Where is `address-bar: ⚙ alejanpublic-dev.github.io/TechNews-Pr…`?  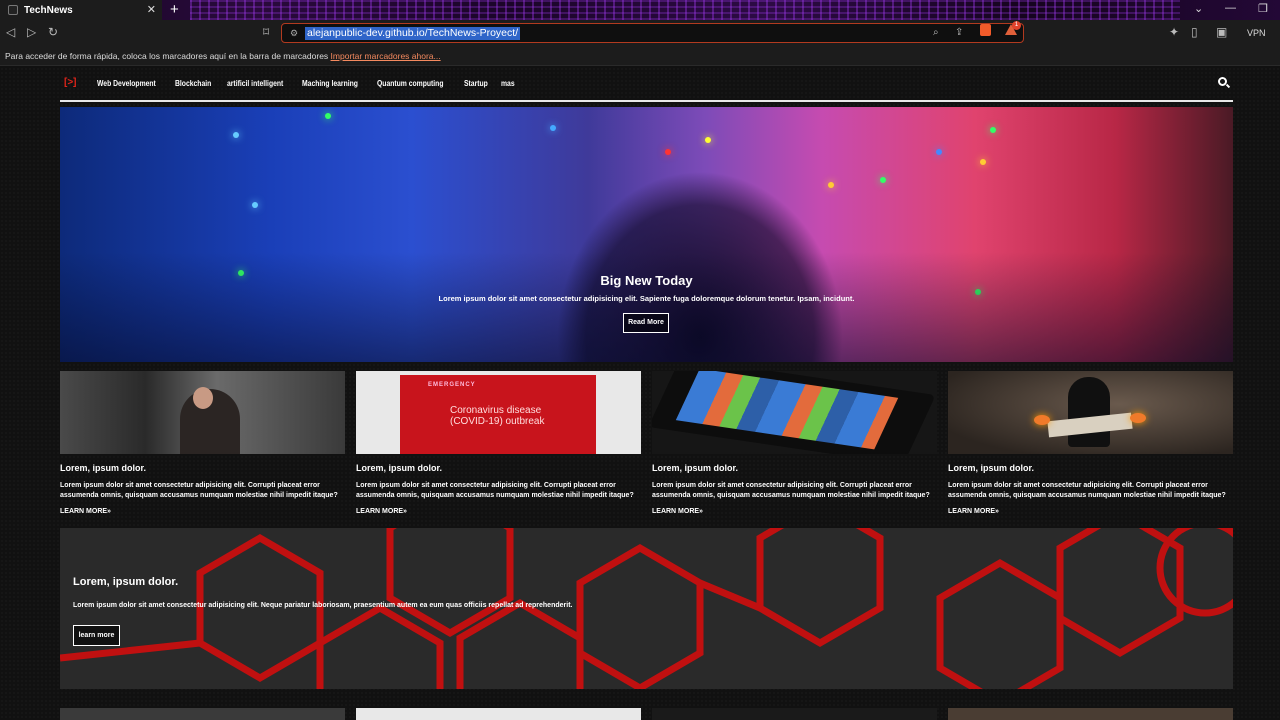 address-bar: ⚙ alejanpublic-dev.github.io/TechNews-Pr… is located at coordinates (652, 33).